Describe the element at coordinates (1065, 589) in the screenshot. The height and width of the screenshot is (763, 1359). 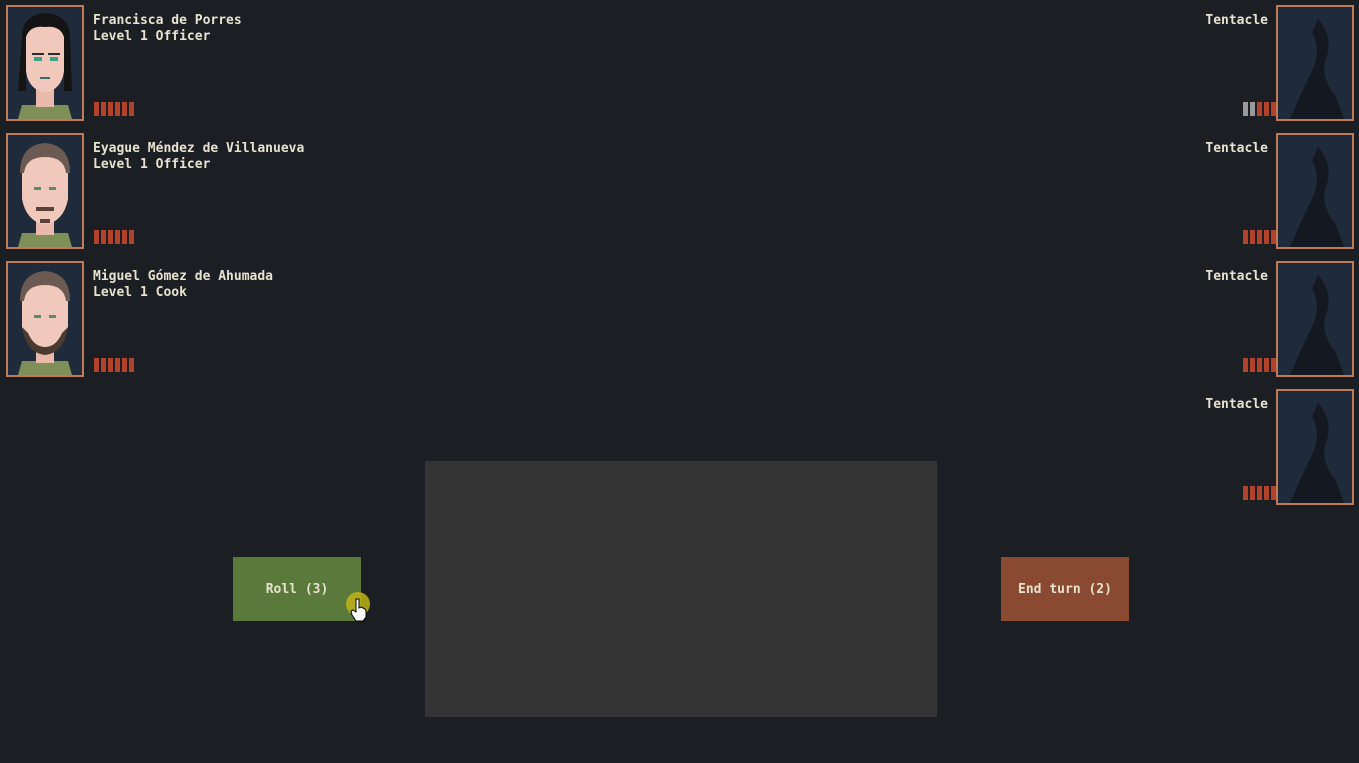
I see `end-turn-button: End turn (2)` at that location.